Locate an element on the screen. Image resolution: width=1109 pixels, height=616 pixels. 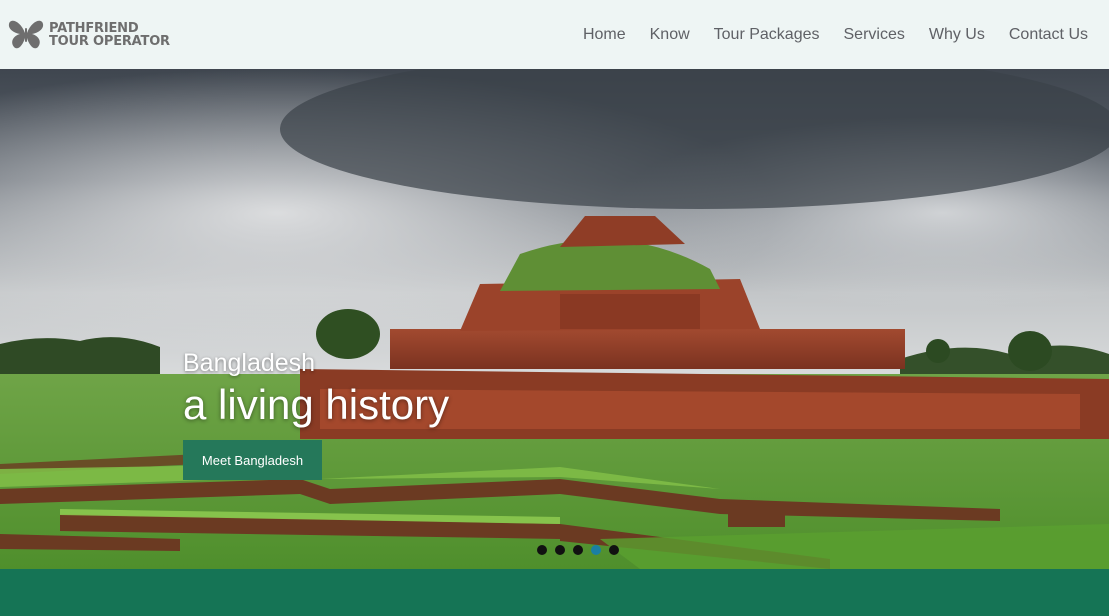
nav-item-tour-packages: Tour Packages is located at coordinates (767, 35).